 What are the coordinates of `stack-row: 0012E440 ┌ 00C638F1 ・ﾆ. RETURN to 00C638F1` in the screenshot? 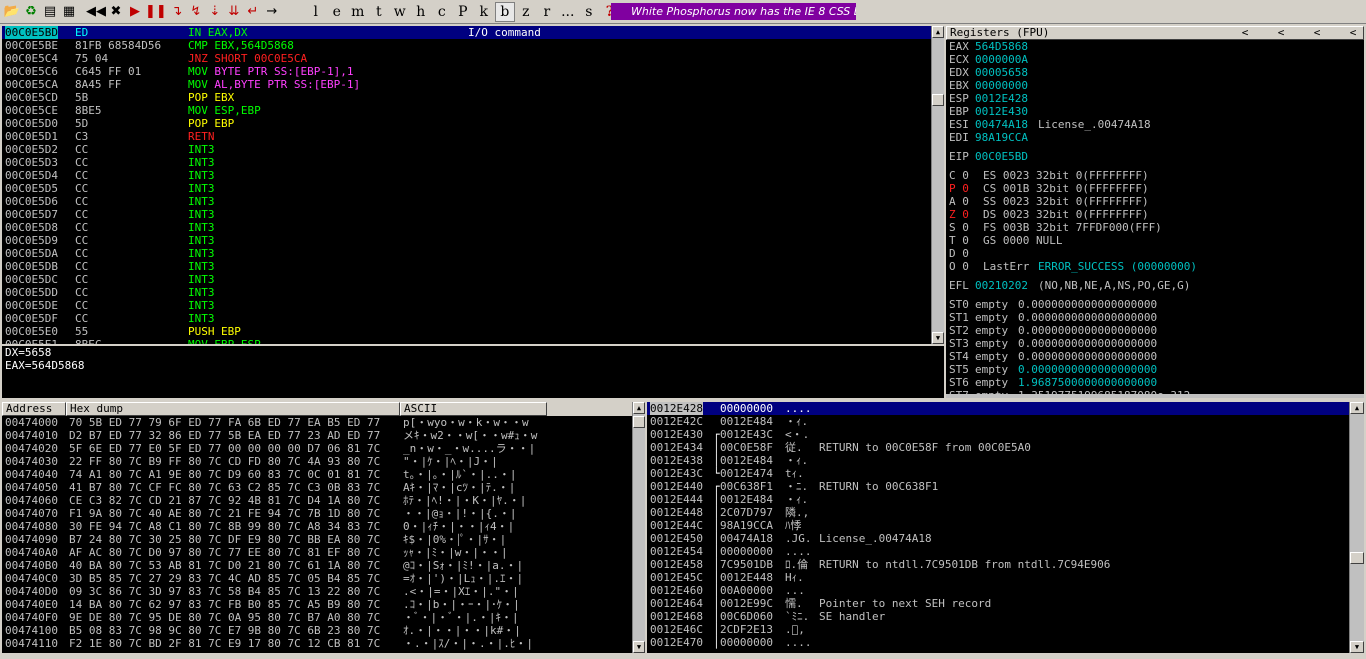 It's located at (998, 486).